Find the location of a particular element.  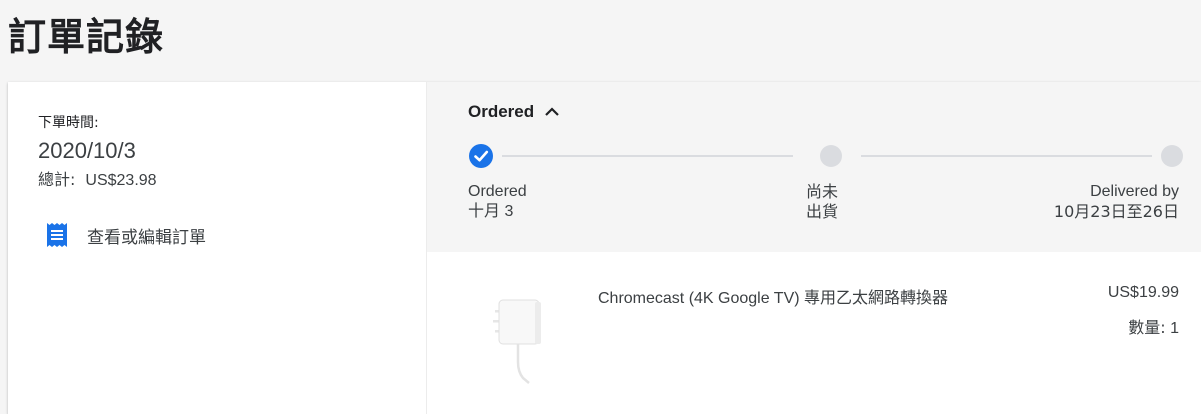

check-circle-icon is located at coordinates (481, 156).